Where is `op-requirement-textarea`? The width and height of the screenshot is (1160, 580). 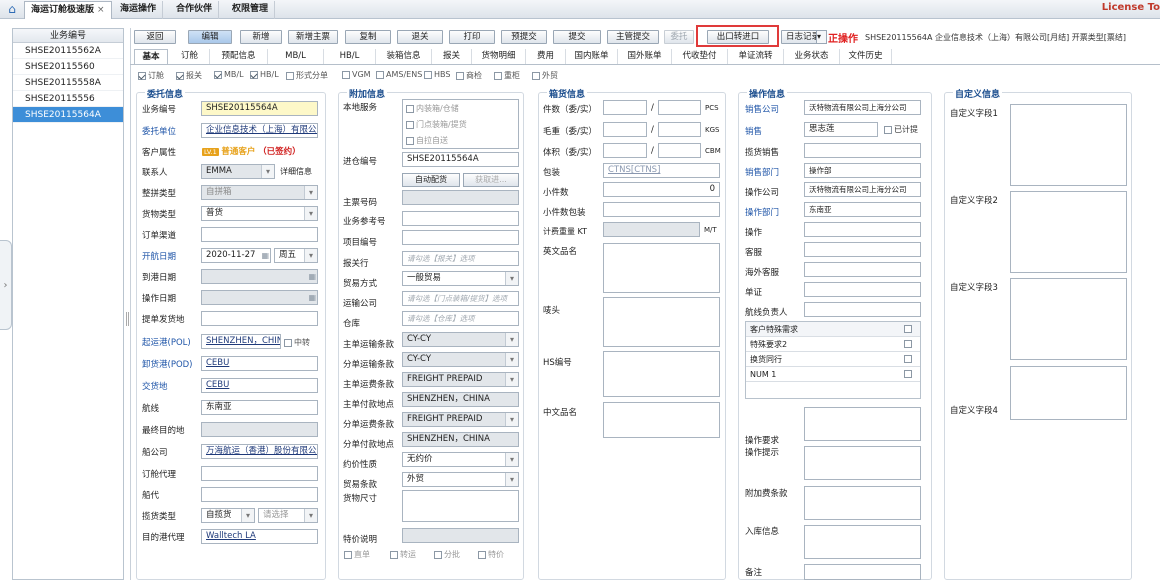 op-requirement-textarea is located at coordinates (862, 424).